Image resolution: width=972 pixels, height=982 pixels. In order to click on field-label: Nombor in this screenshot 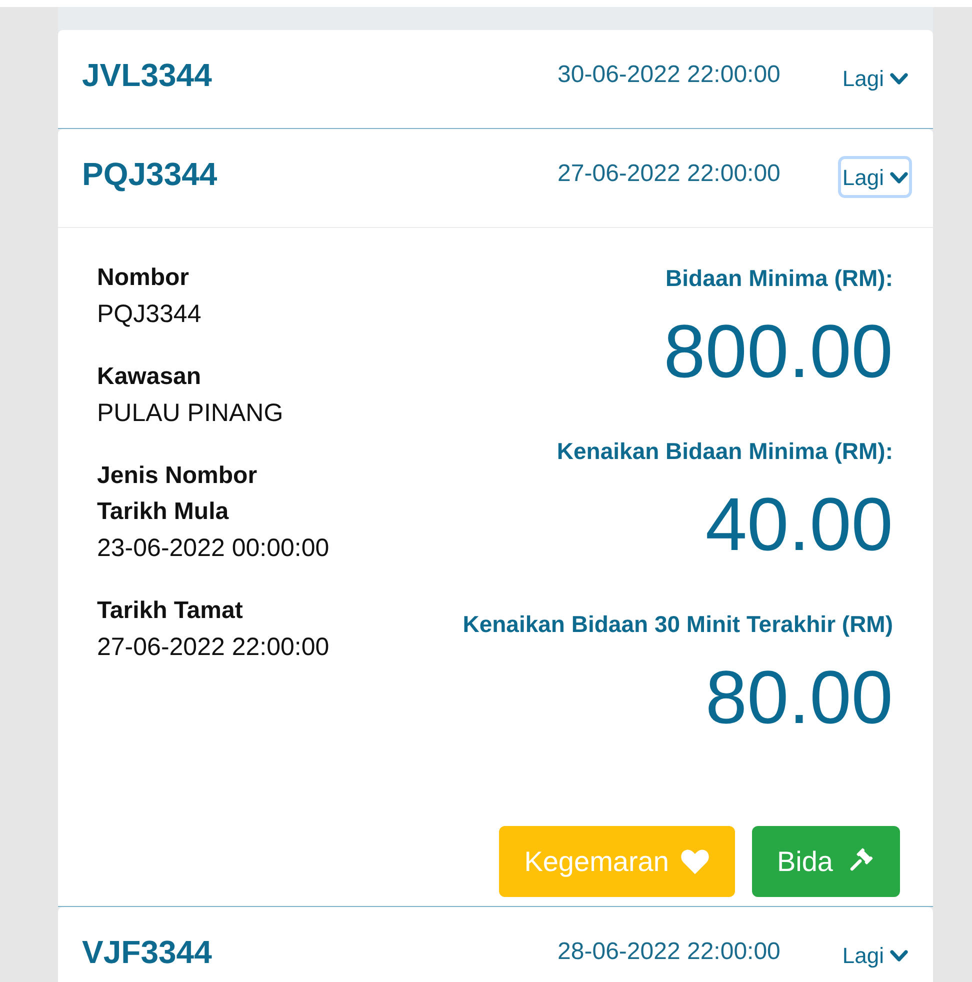, I will do `click(143, 278)`.